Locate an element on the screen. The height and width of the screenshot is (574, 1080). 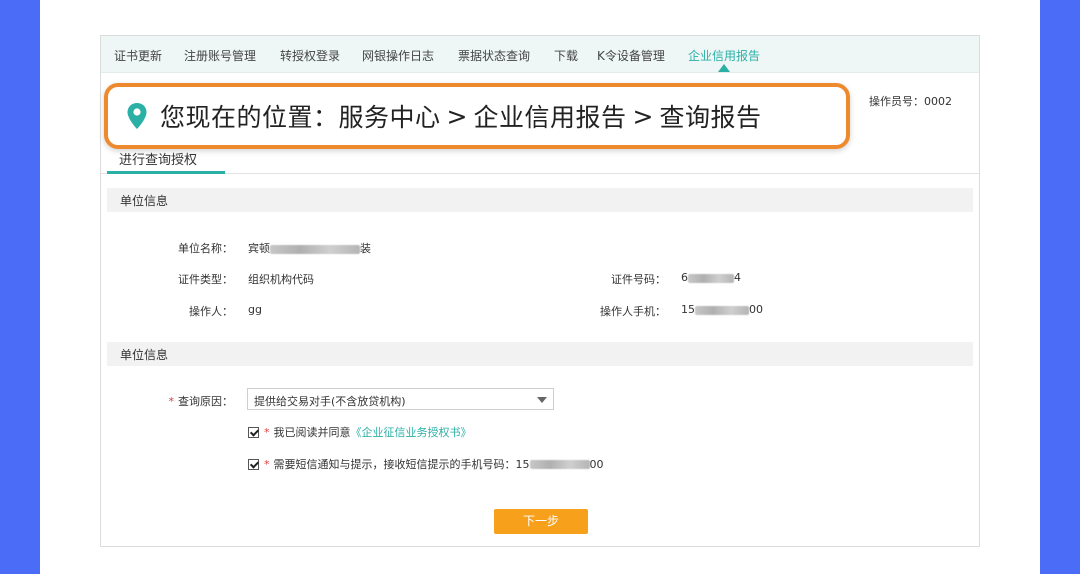
operator-value: gg is located at coordinates (255, 309).